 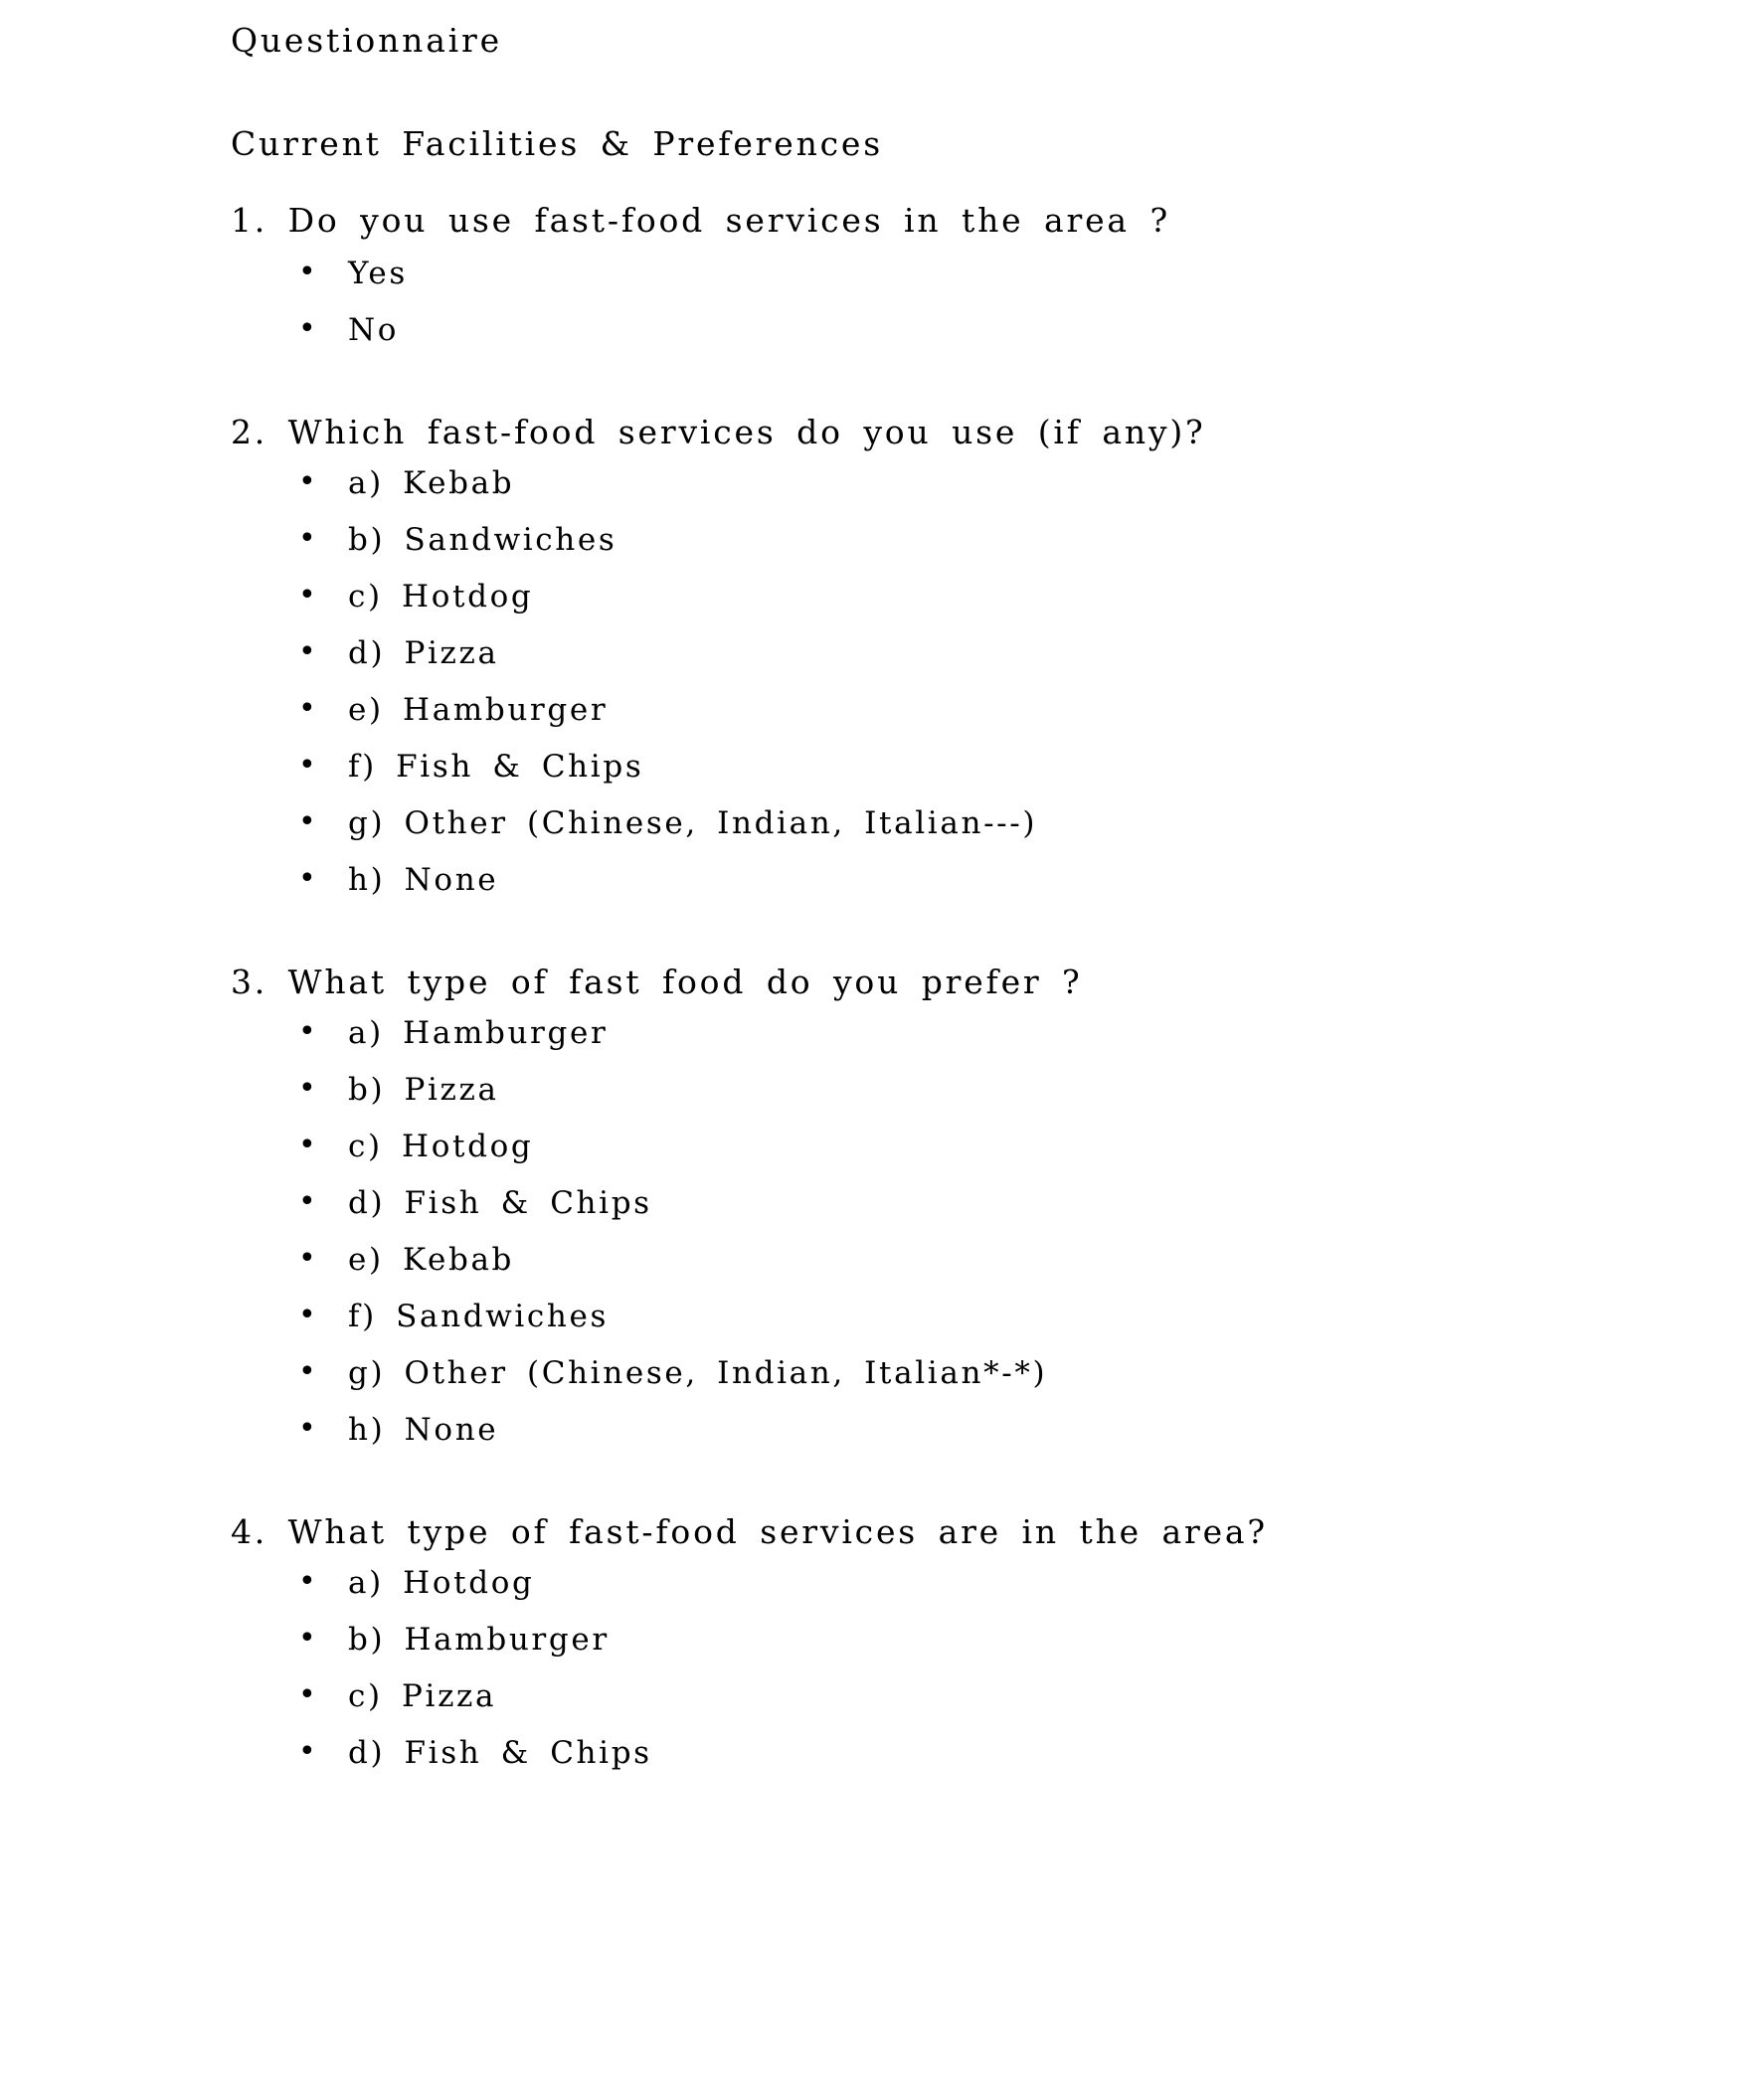 I want to click on list-item: • a) Hotdog, so click(x=937, y=1594).